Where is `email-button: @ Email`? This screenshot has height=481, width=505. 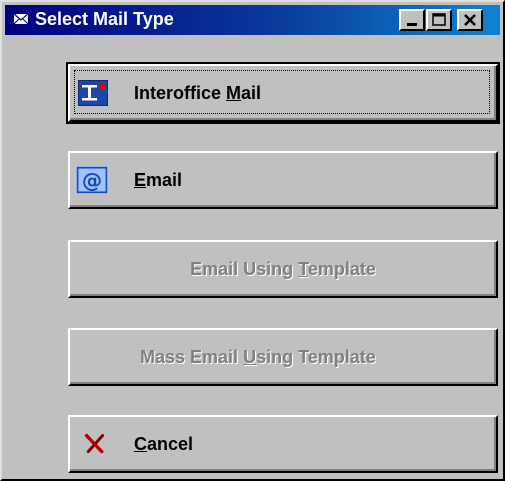 email-button: @ Email is located at coordinates (283, 180).